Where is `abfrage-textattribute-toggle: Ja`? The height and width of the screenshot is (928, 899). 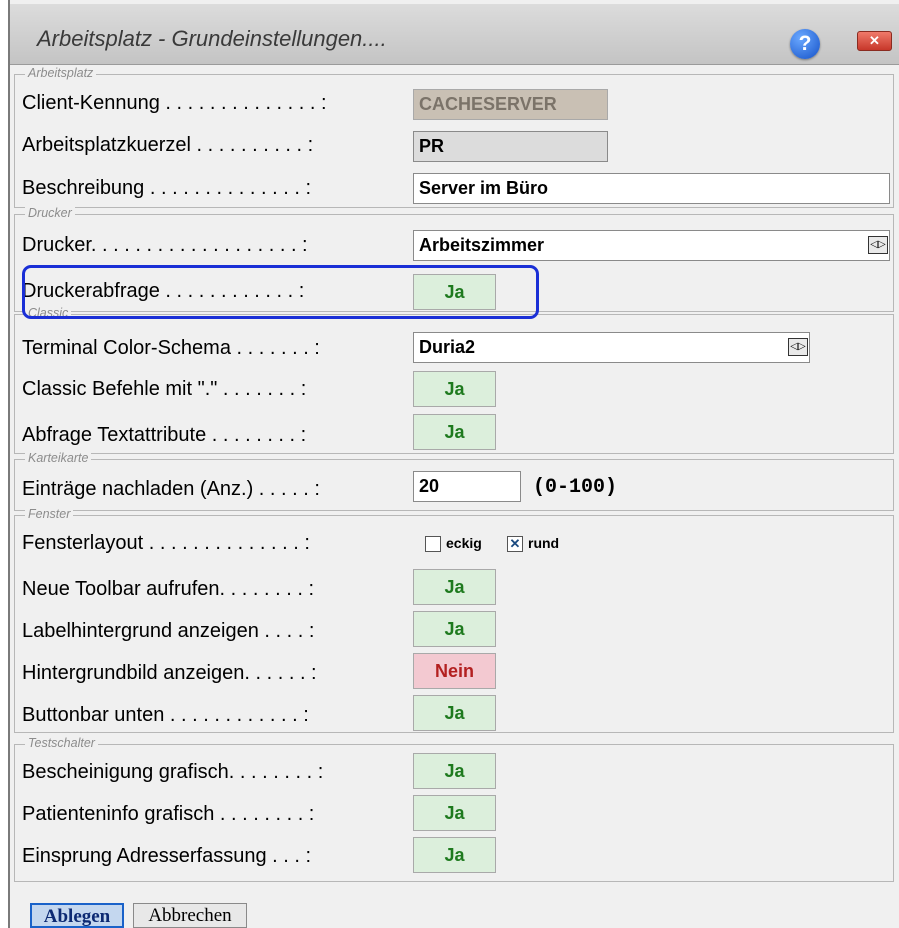
abfrage-textattribute-toggle: Ja is located at coordinates (454, 432).